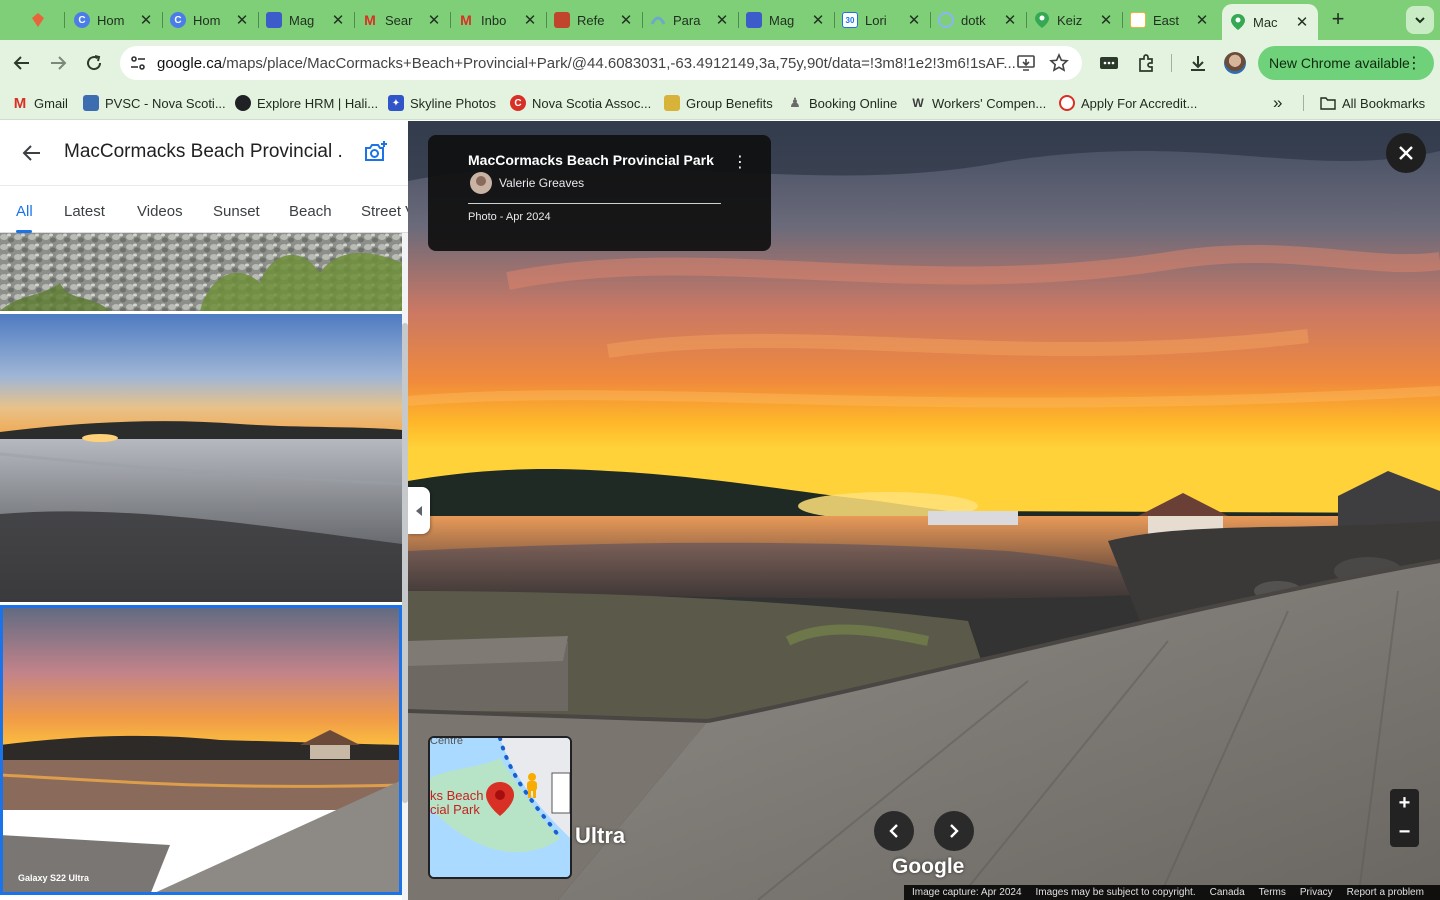 This screenshot has width=1440, height=900. I want to click on browser-tab-6: M Inbo ✕, so click(498, 20).